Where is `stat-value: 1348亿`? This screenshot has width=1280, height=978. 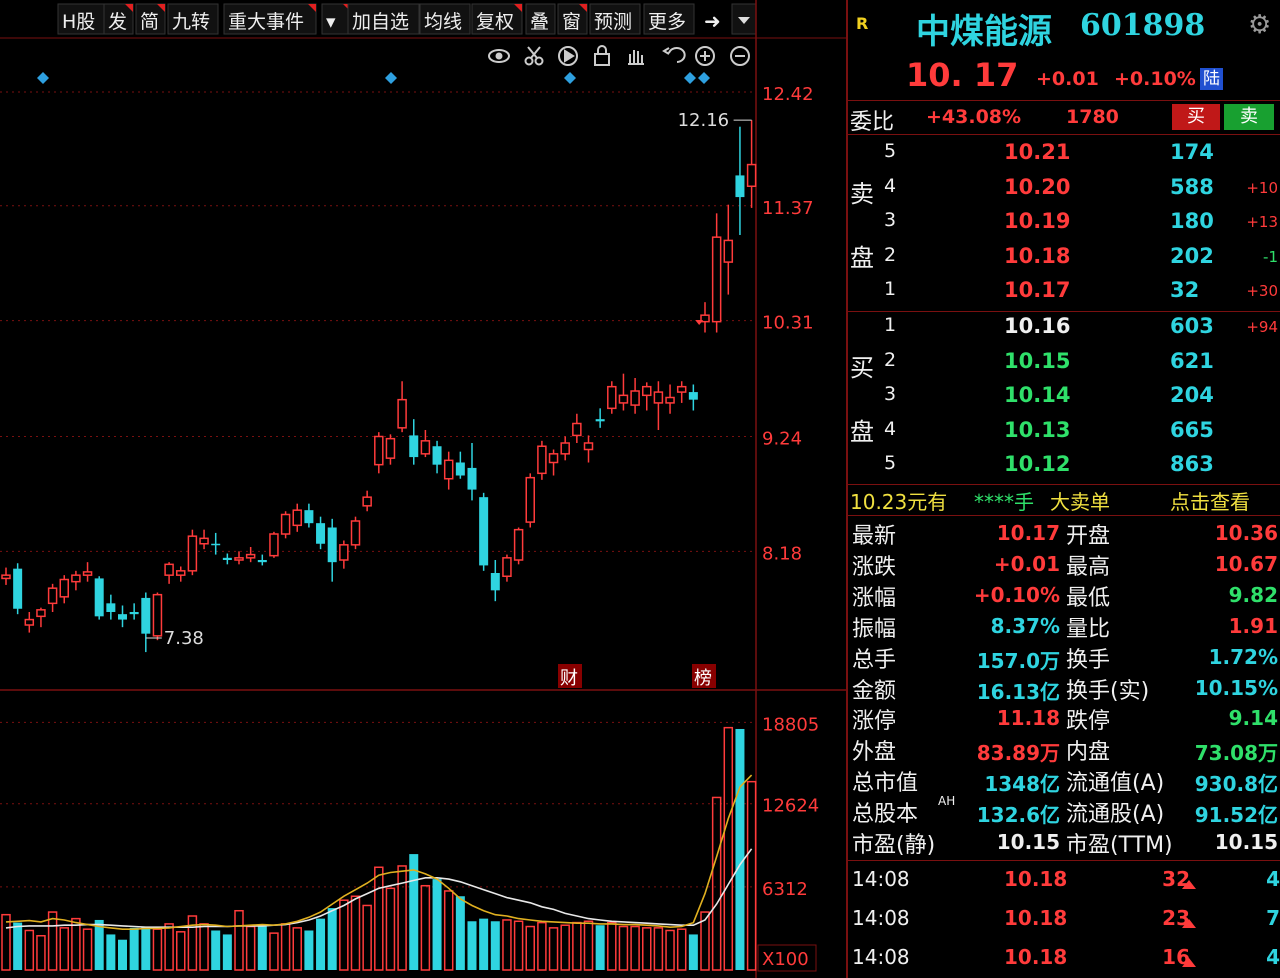 stat-value: 1348亿 is located at coordinates (1022, 784).